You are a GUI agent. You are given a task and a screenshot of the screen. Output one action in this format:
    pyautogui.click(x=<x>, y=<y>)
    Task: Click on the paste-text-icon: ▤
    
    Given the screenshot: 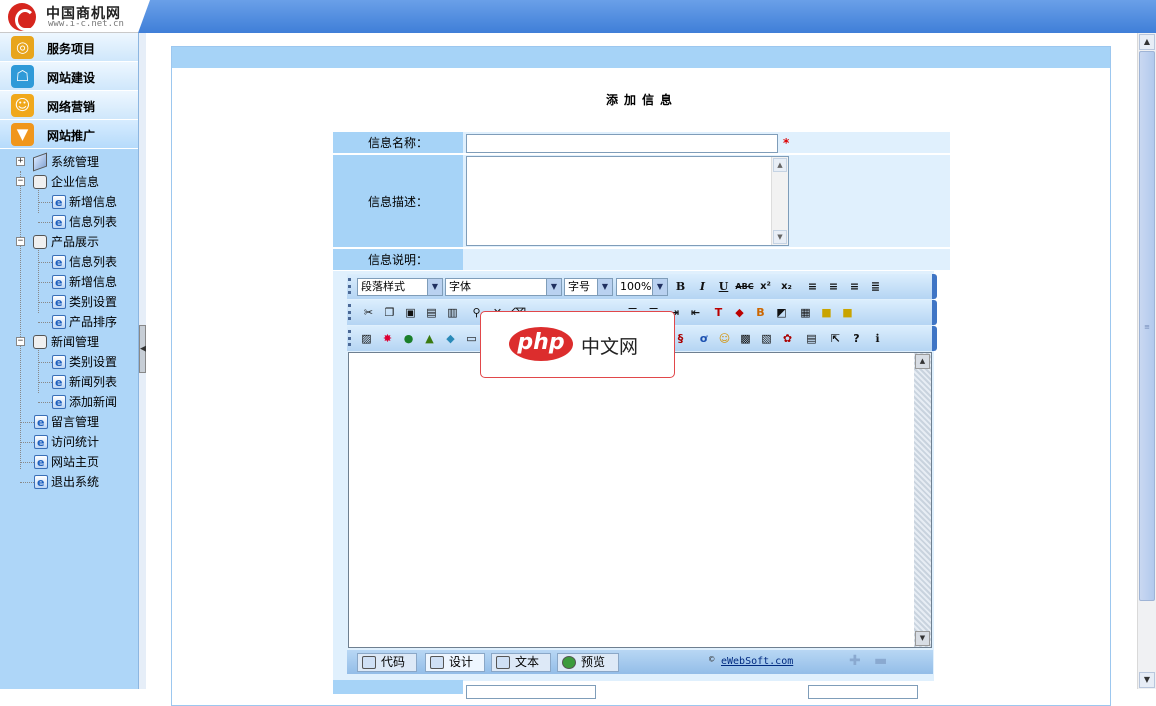 What is the action you would take?
    pyautogui.click(x=431, y=313)
    